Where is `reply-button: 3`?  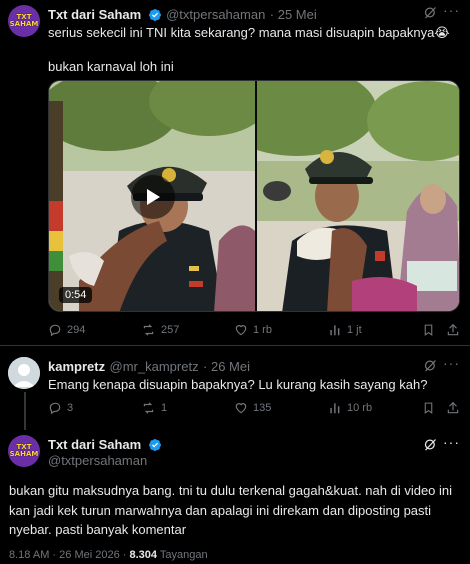 reply-button: 3 is located at coordinates (60, 408).